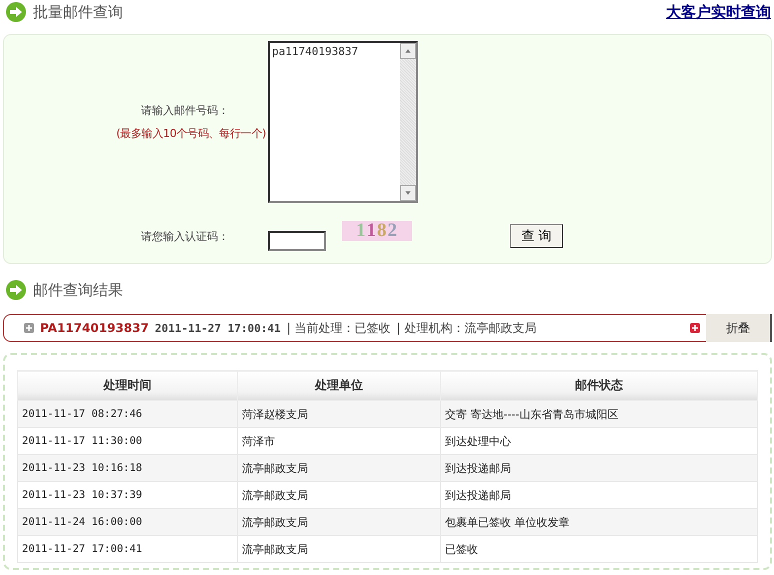 This screenshot has width=774, height=575. I want to click on number-hint: (最多输入10个号码、每行一个), so click(191, 133).